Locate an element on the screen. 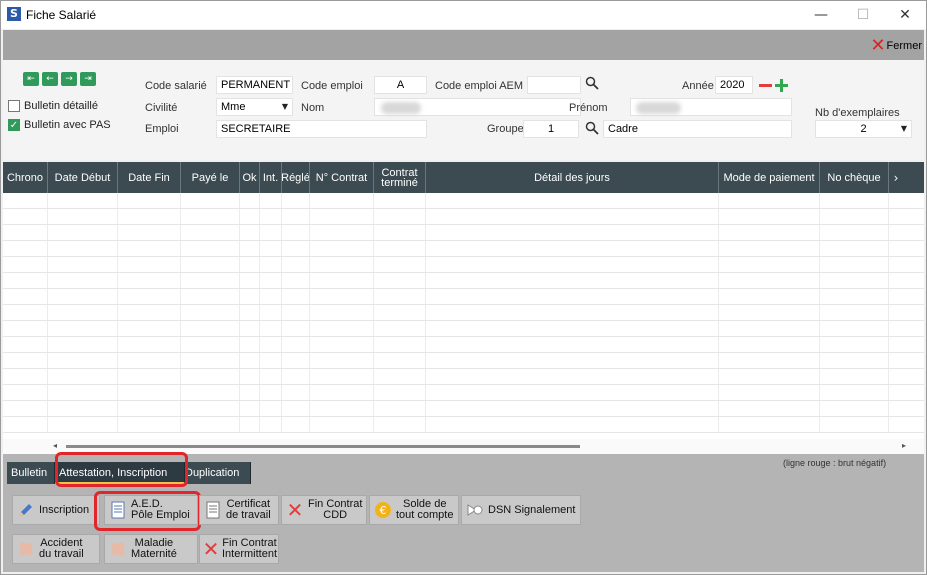 Image resolution: width=927 pixels, height=575 pixels. column-header-regle: Réglé is located at coordinates (296, 177).